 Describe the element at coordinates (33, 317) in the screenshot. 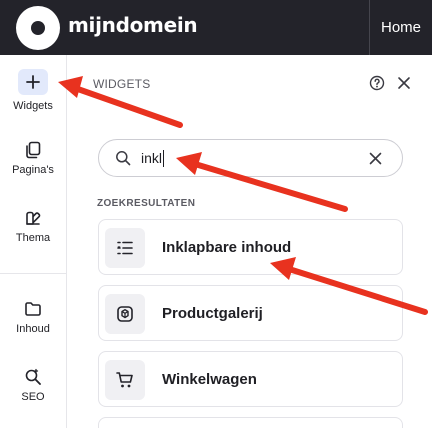

I see `sidebar-item-inhoud: Inhoud` at that location.